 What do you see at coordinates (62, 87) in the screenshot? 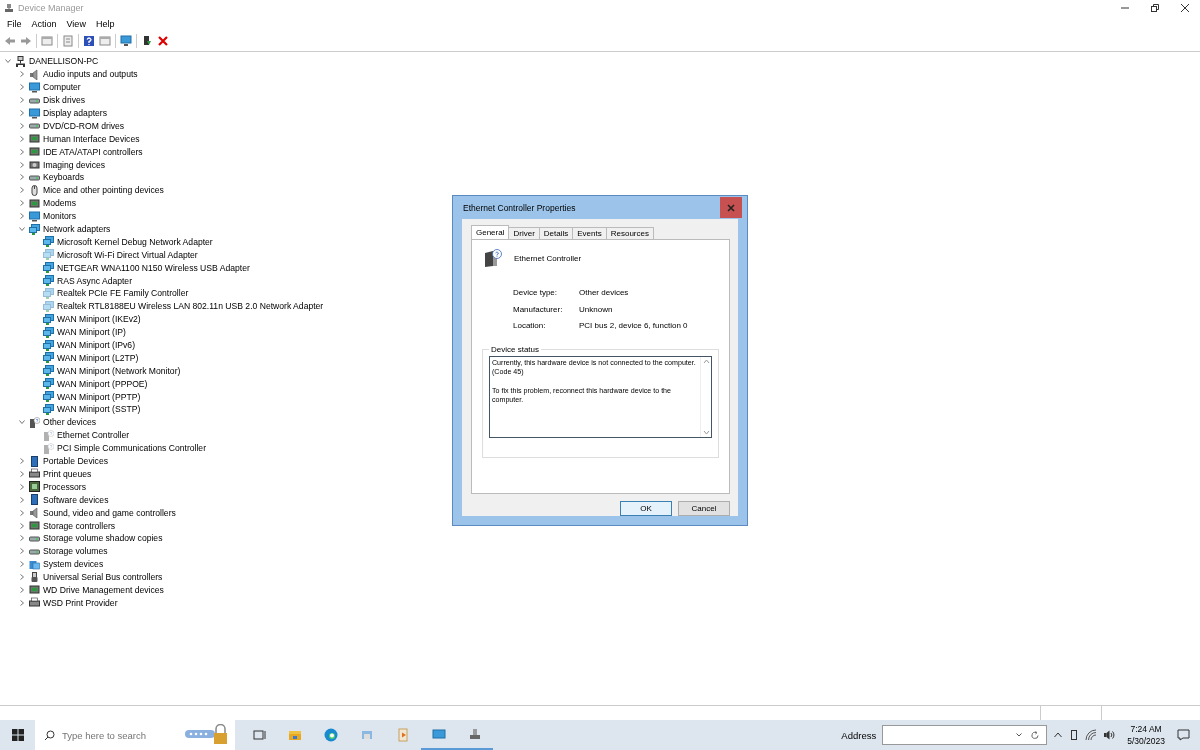
I see `tree-item: Computer` at bounding box center [62, 87].